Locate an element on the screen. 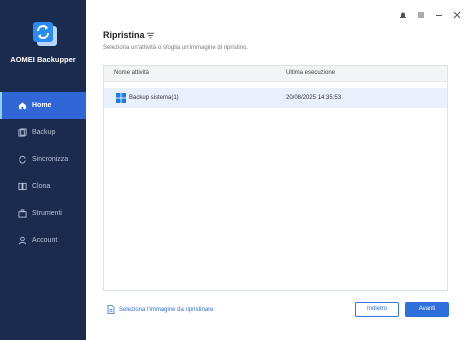  sidebar-item-label: Backup is located at coordinates (44, 132).